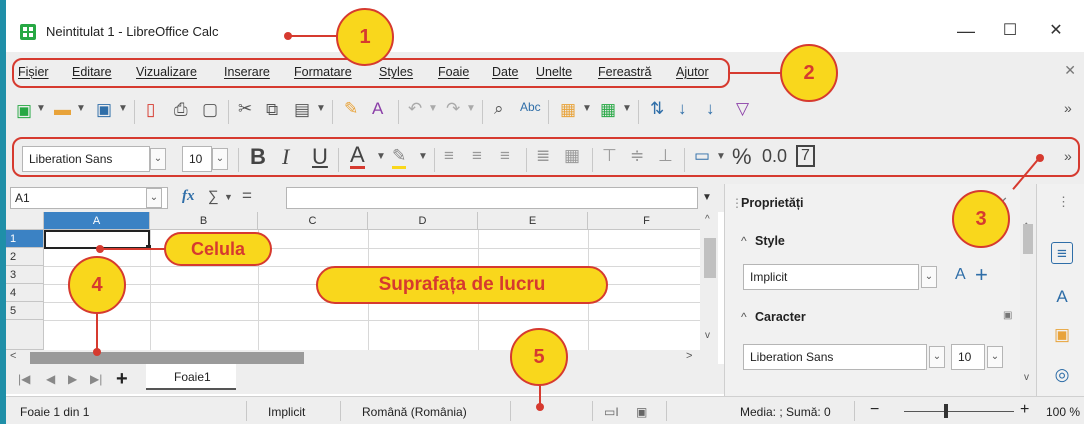  What do you see at coordinates (981, 275) in the screenshot?
I see `new-style-icon: +` at bounding box center [981, 275].